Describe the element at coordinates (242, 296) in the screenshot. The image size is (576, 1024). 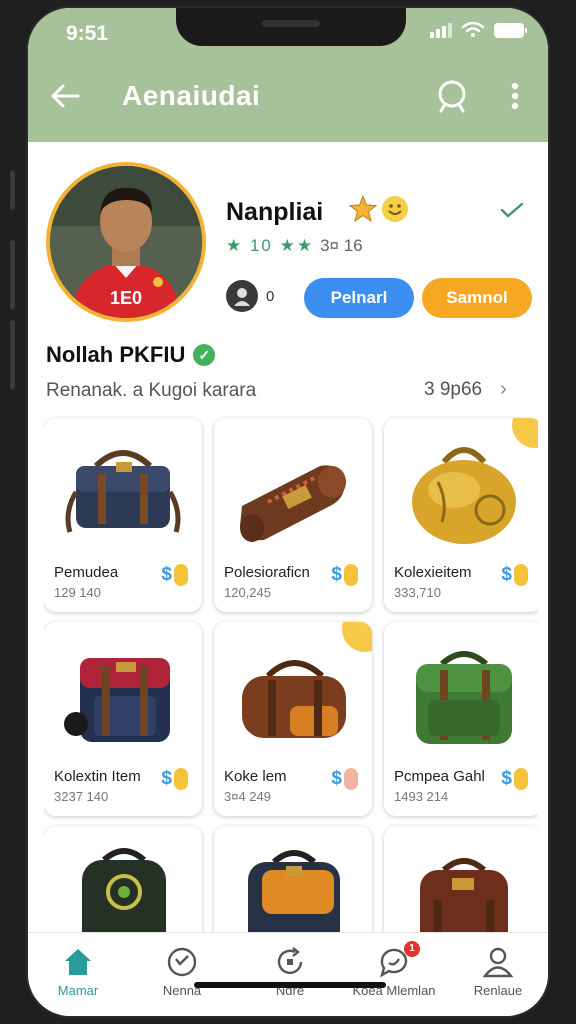
I see `follower-icon` at that location.